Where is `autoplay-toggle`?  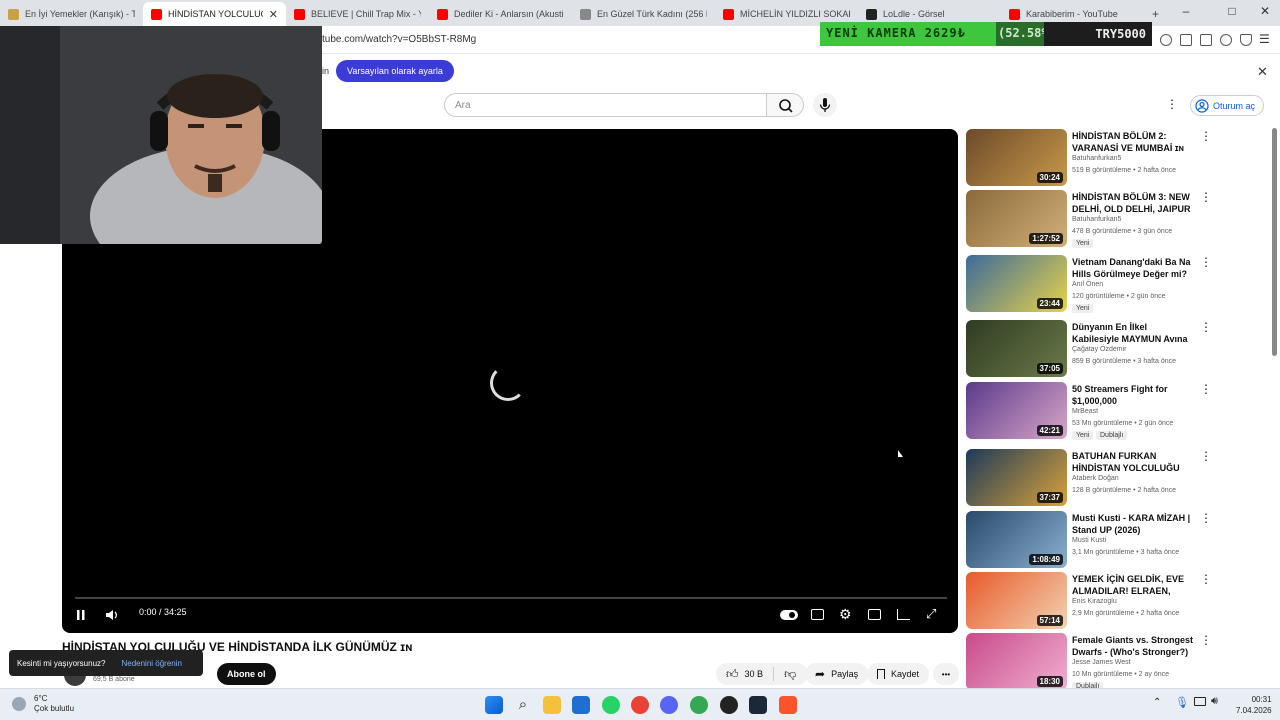
autoplay-toggle is located at coordinates (789, 615).